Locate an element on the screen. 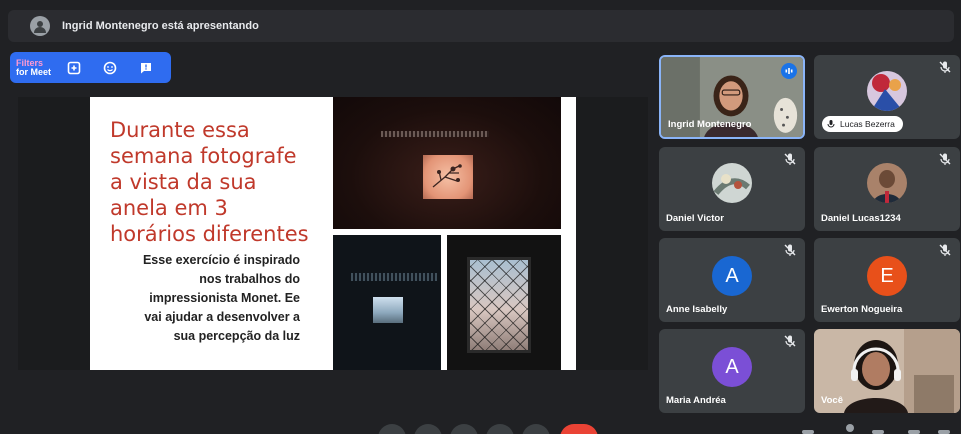  participant-name: Ingrid Montenegro is located at coordinates (710, 124).